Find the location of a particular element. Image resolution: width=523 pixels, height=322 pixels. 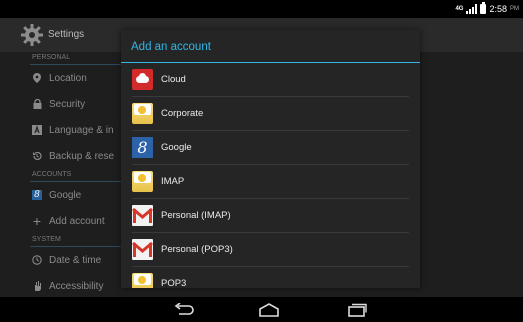

recent-apps-icon is located at coordinates (357, 310).